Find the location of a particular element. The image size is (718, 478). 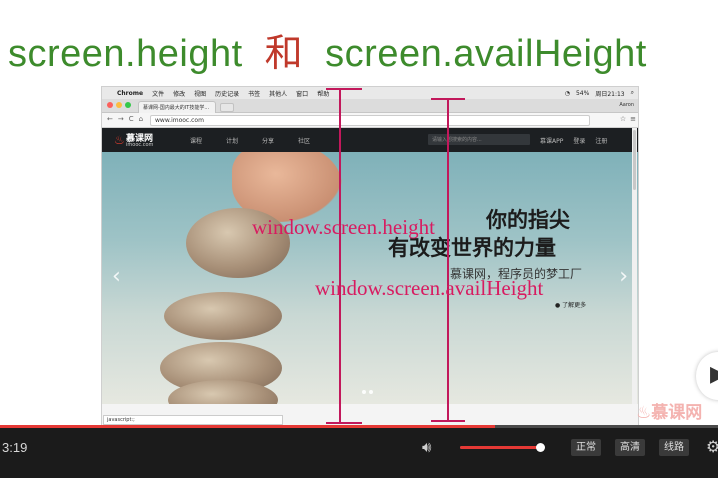

menu-item: 历史记录 is located at coordinates (227, 94).